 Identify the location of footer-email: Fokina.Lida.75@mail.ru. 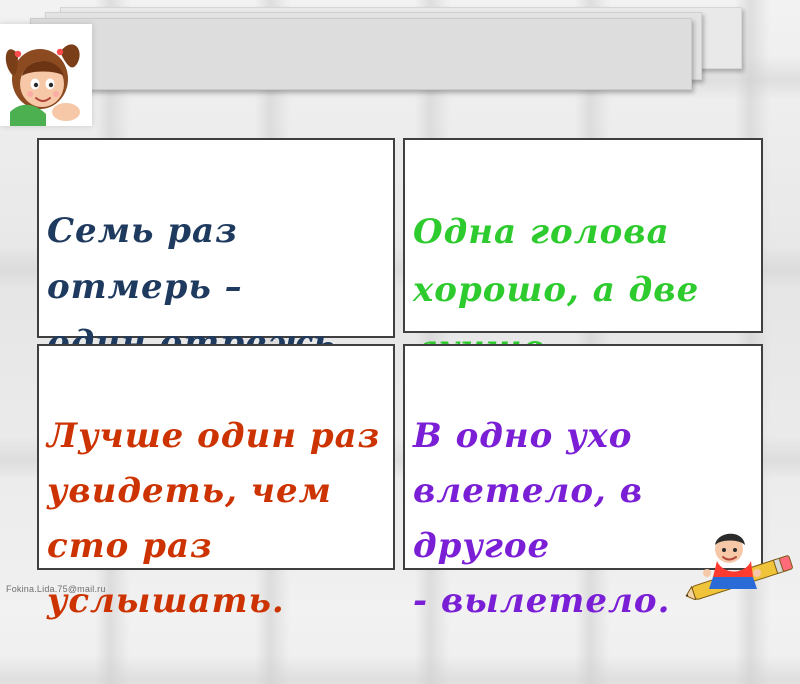
(56, 589).